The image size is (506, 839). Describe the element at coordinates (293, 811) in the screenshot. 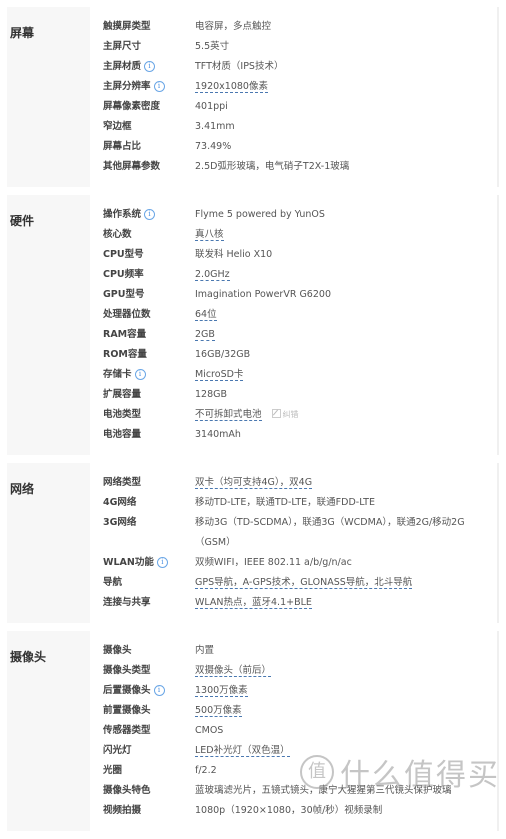

I see `spec-row: 视频拍摄 1080p（1920×1080，30帧/秒）视频录制` at that location.